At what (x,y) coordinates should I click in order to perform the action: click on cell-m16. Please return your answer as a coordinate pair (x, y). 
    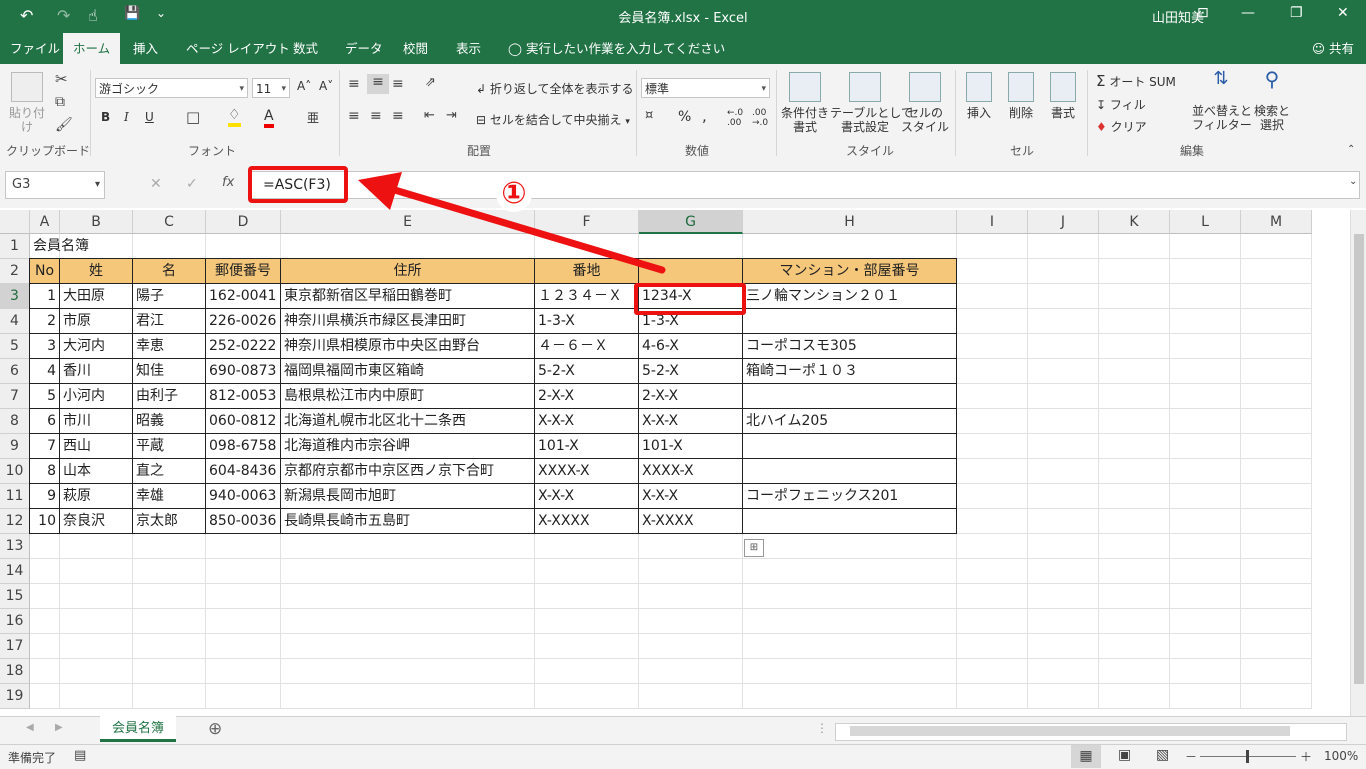
    Looking at the image, I should click on (1276, 621).